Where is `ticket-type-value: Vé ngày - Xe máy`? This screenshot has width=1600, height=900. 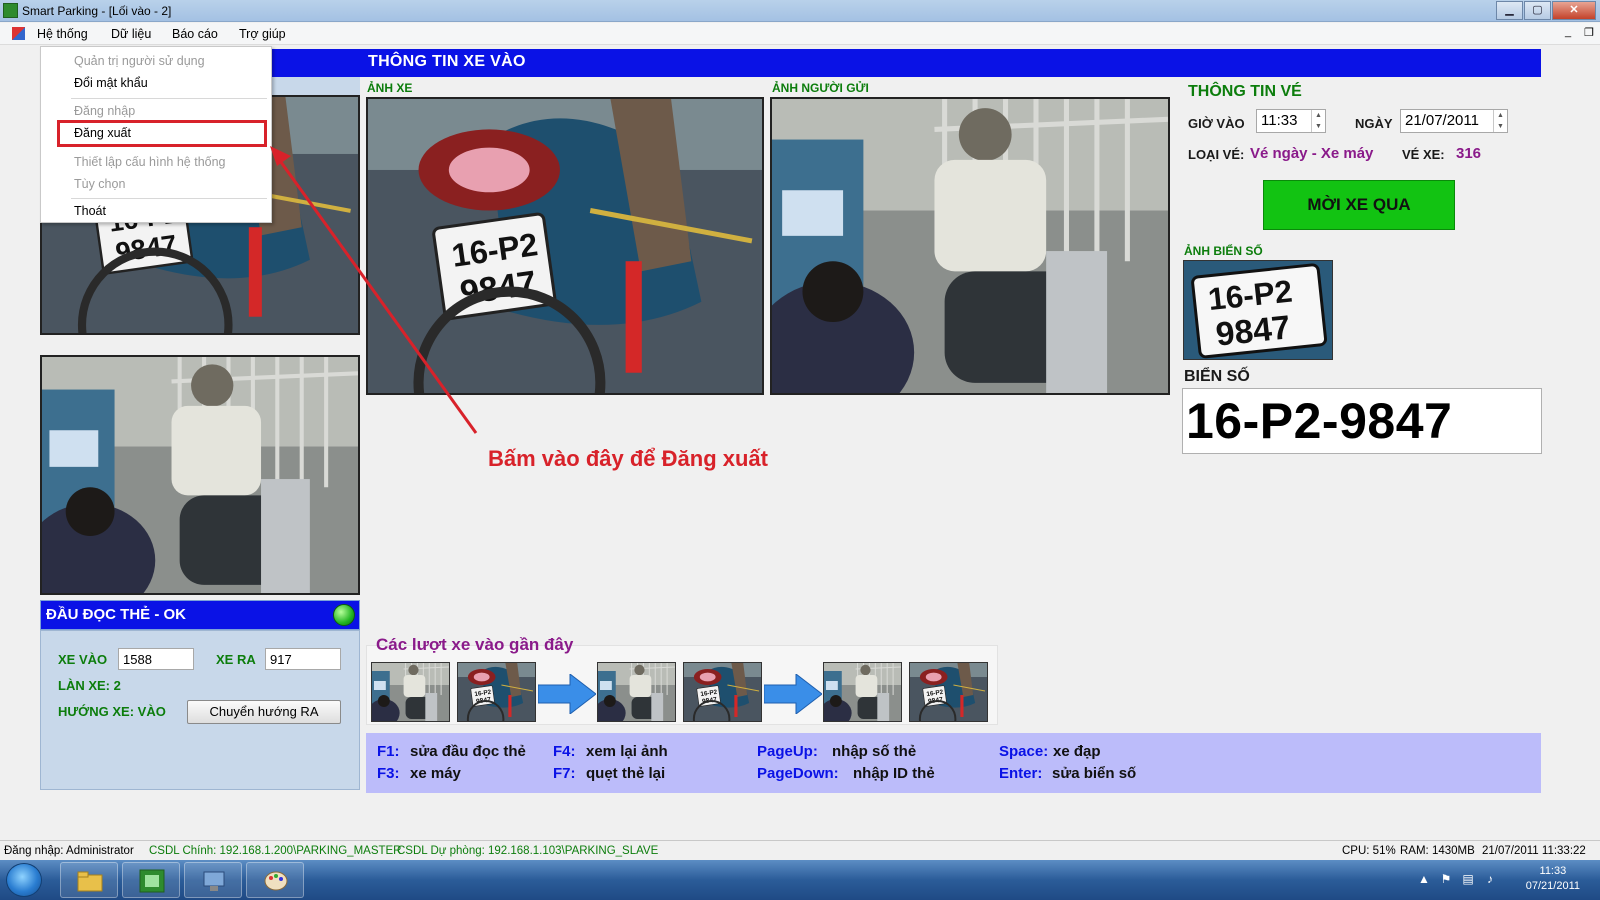
ticket-type-value: Vé ngày - Xe máy is located at coordinates (1312, 153).